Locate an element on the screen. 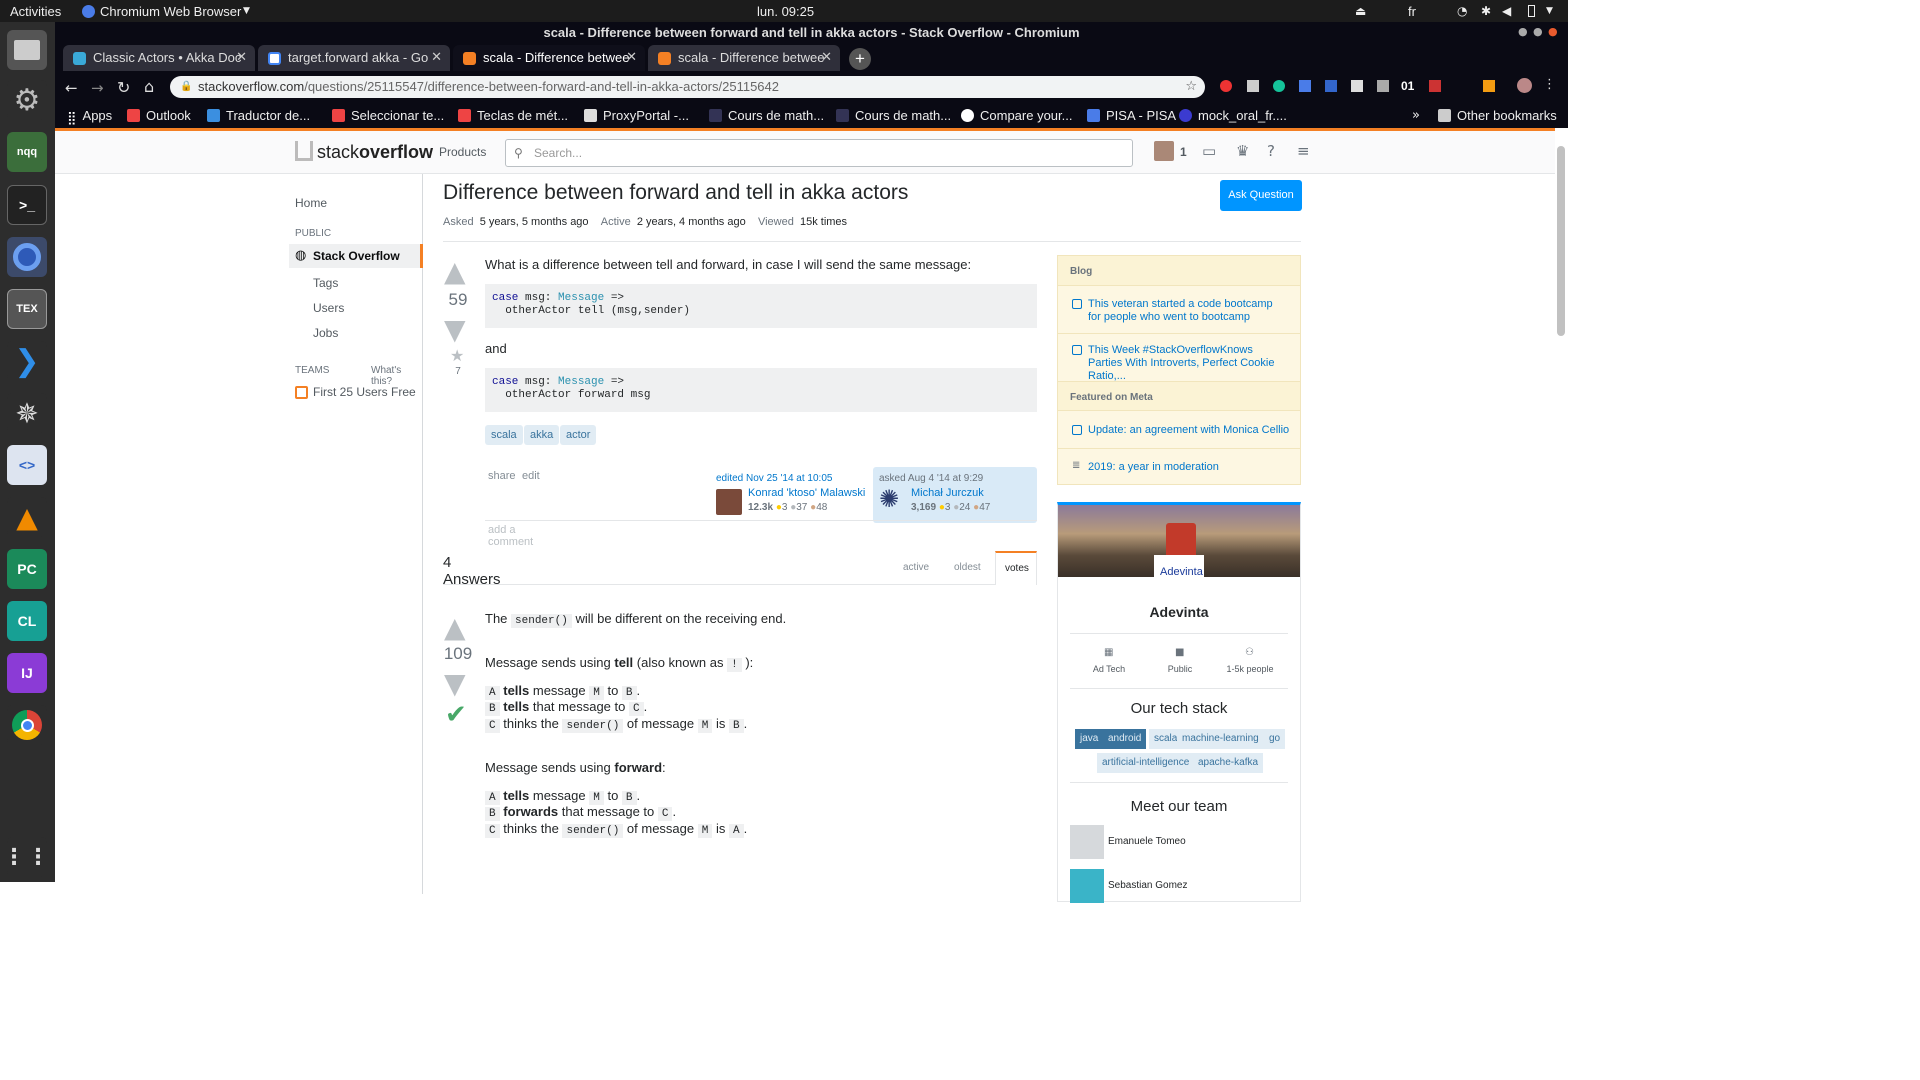  vlc-icon: ▲ is located at coordinates (27, 517).